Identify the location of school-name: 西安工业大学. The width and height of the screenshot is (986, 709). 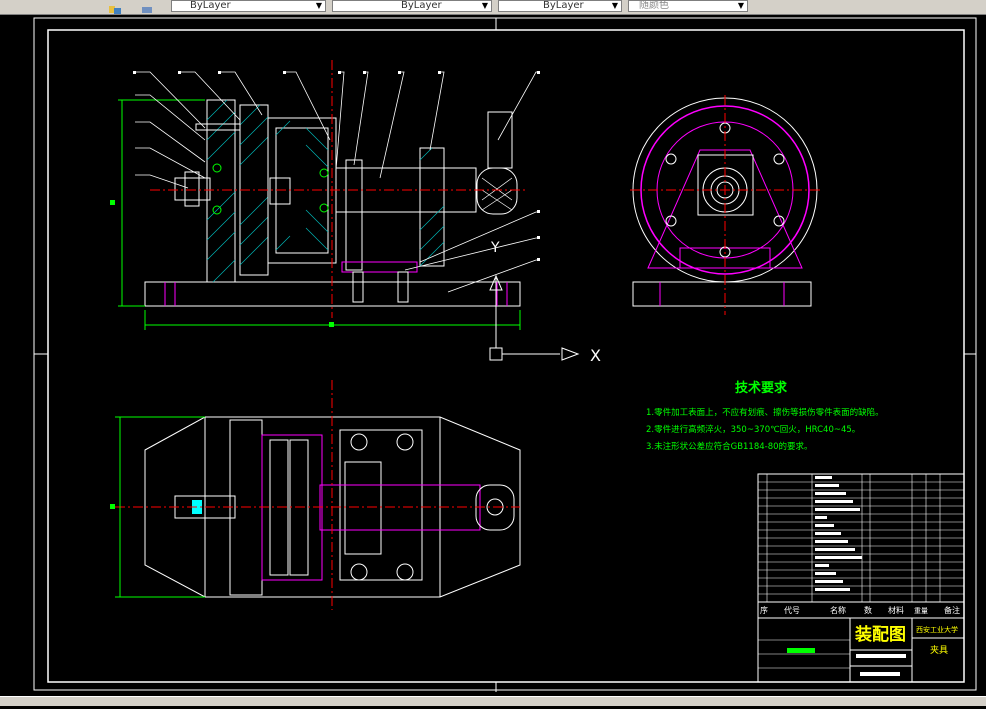
(937, 629).